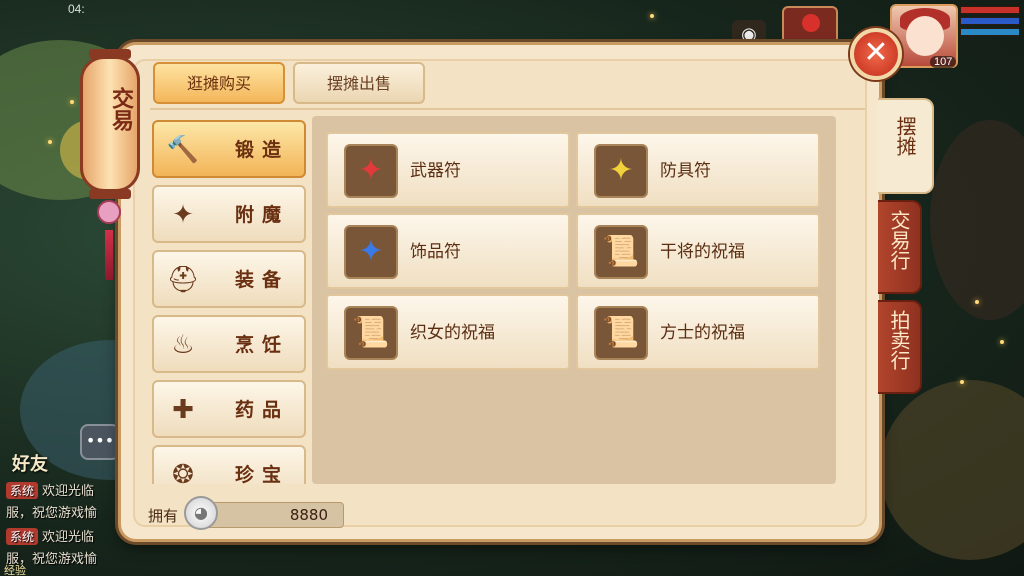 The height and width of the screenshot is (576, 1024). Describe the element at coordinates (100, 442) in the screenshot. I see `chat-icon: •••` at that location.